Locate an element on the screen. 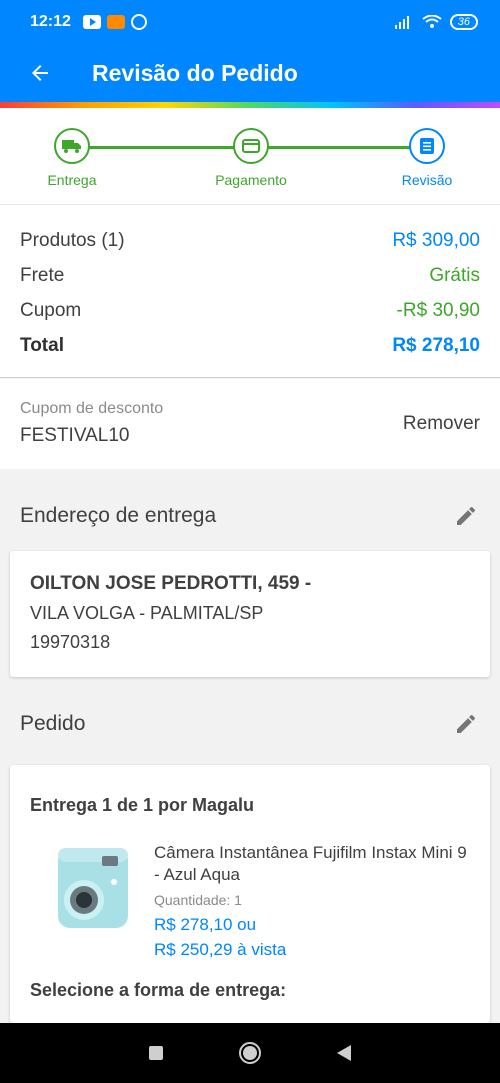 This screenshot has height=1083, width=500. coupon-row-value: -R$ 30,90 is located at coordinates (438, 310).